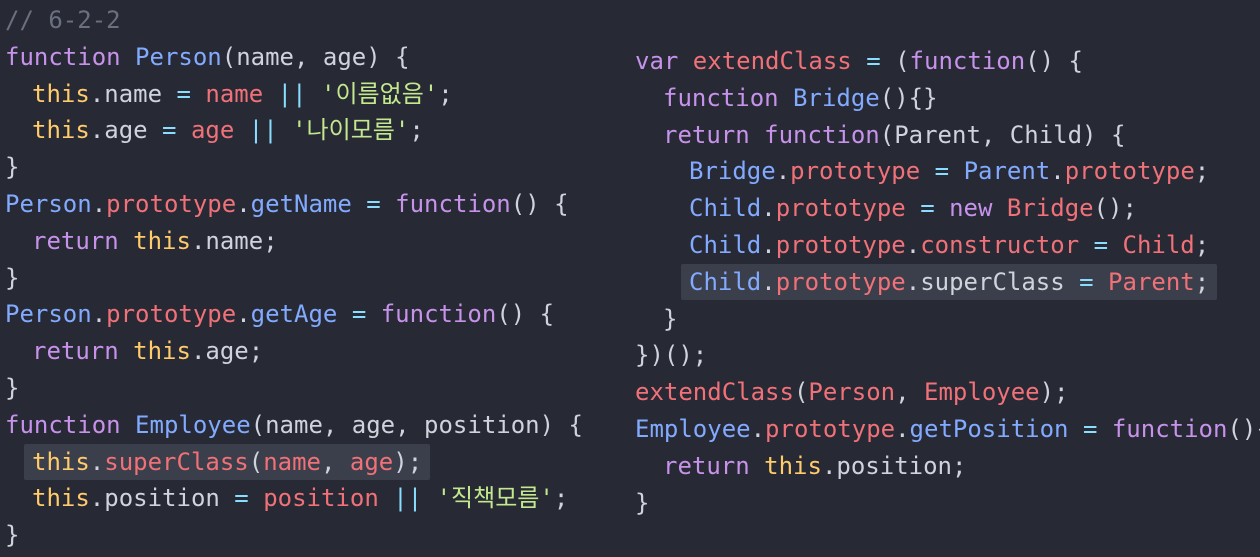 This screenshot has width=1260, height=557. I want to click on code-token: (){}, so click(908, 97).